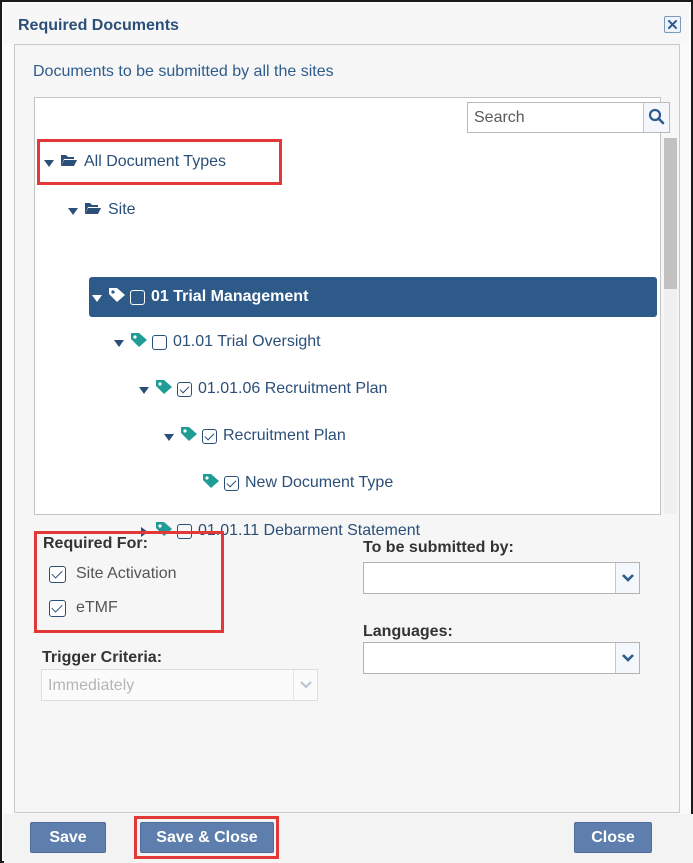  I want to click on trigger-criteria-value: Immediately, so click(91, 685).